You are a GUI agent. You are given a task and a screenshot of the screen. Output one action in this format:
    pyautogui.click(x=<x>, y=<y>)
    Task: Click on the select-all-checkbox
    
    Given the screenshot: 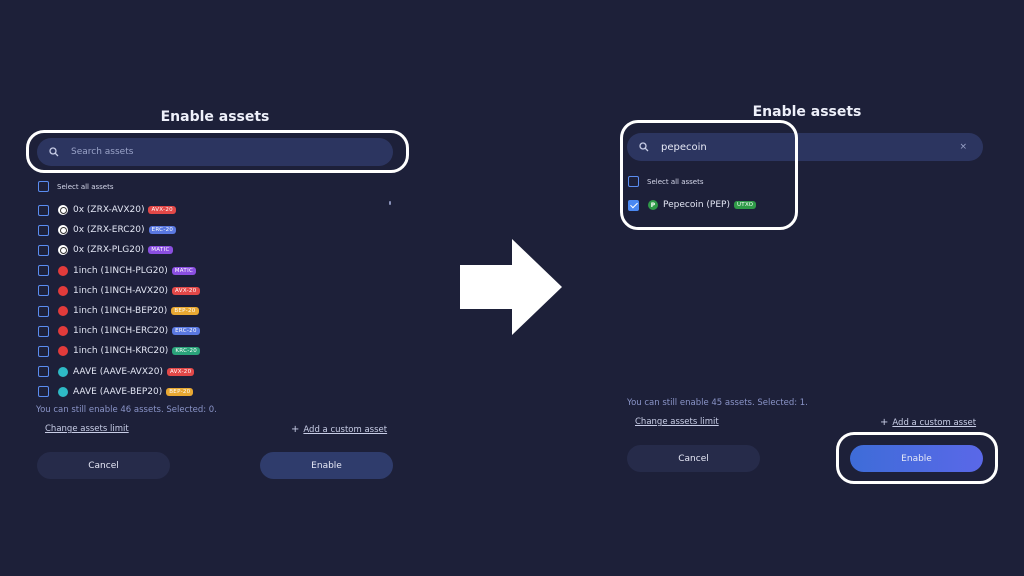 What is the action you would take?
    pyautogui.click(x=43, y=186)
    